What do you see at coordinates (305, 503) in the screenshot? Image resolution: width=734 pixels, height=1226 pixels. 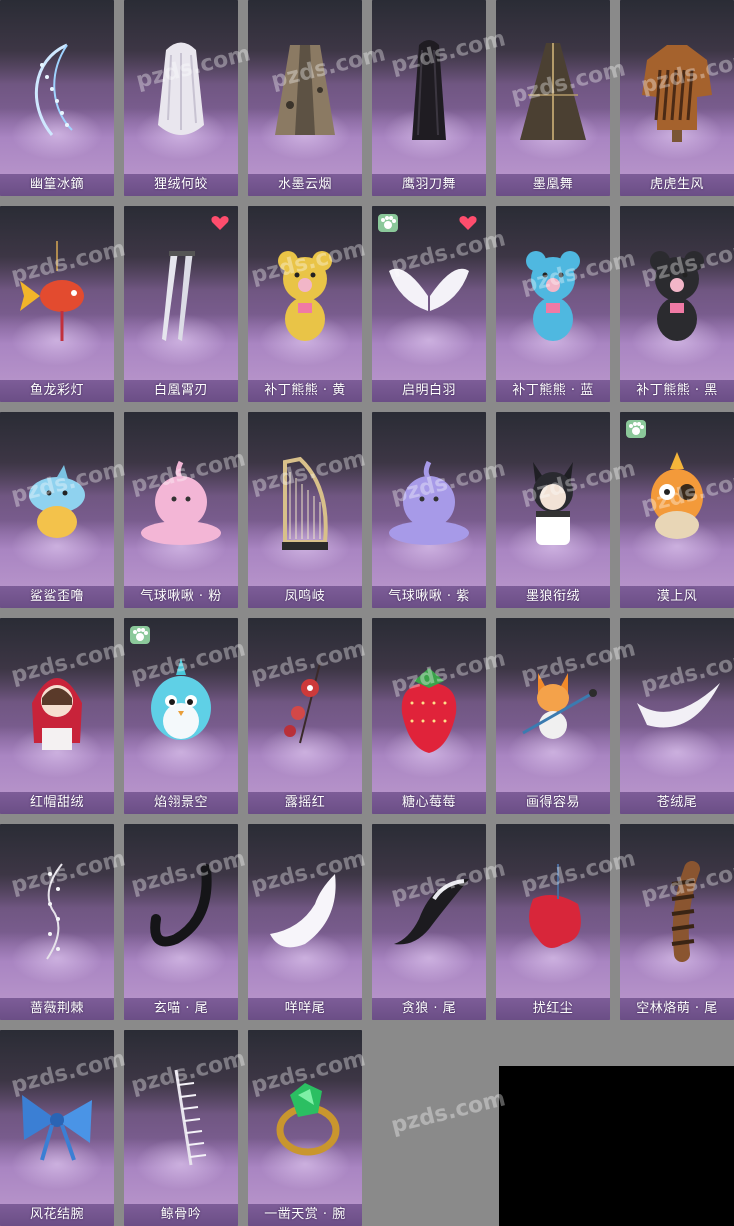 I see `harp-icon` at bounding box center [305, 503].